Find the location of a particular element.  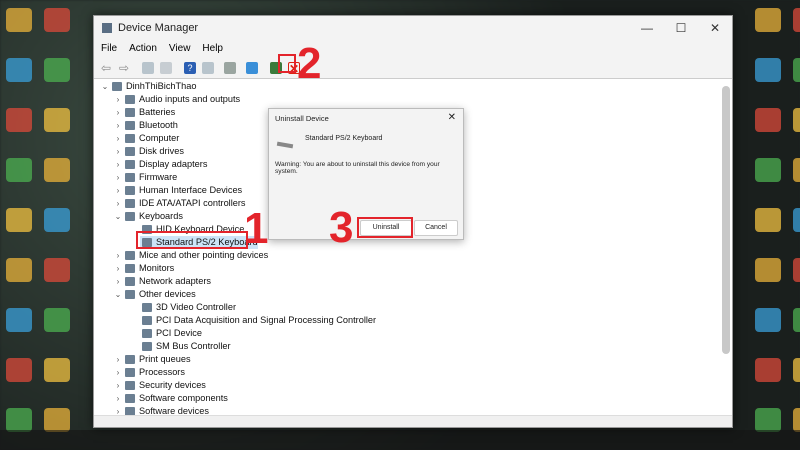

tree-item: › IDE ATA/ATAPI controllers is located at coordinates (179, 203).